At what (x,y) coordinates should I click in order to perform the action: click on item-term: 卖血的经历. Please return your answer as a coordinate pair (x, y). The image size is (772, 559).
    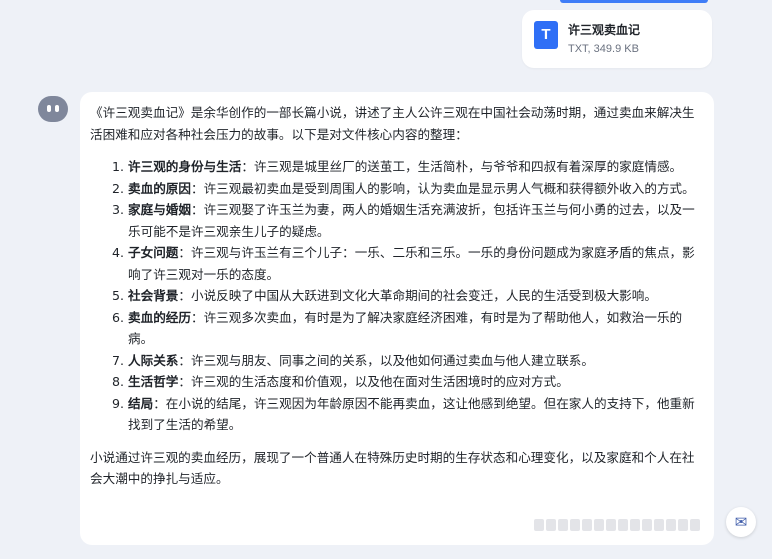
    Looking at the image, I should click on (159, 317).